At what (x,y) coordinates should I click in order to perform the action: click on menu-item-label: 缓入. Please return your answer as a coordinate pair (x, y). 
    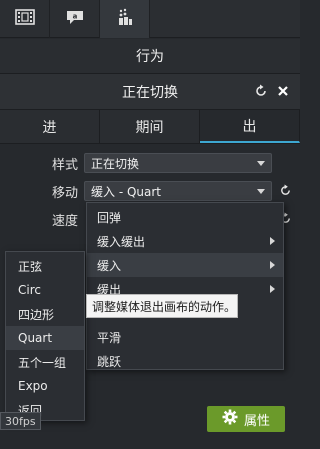
    Looking at the image, I should click on (109, 265).